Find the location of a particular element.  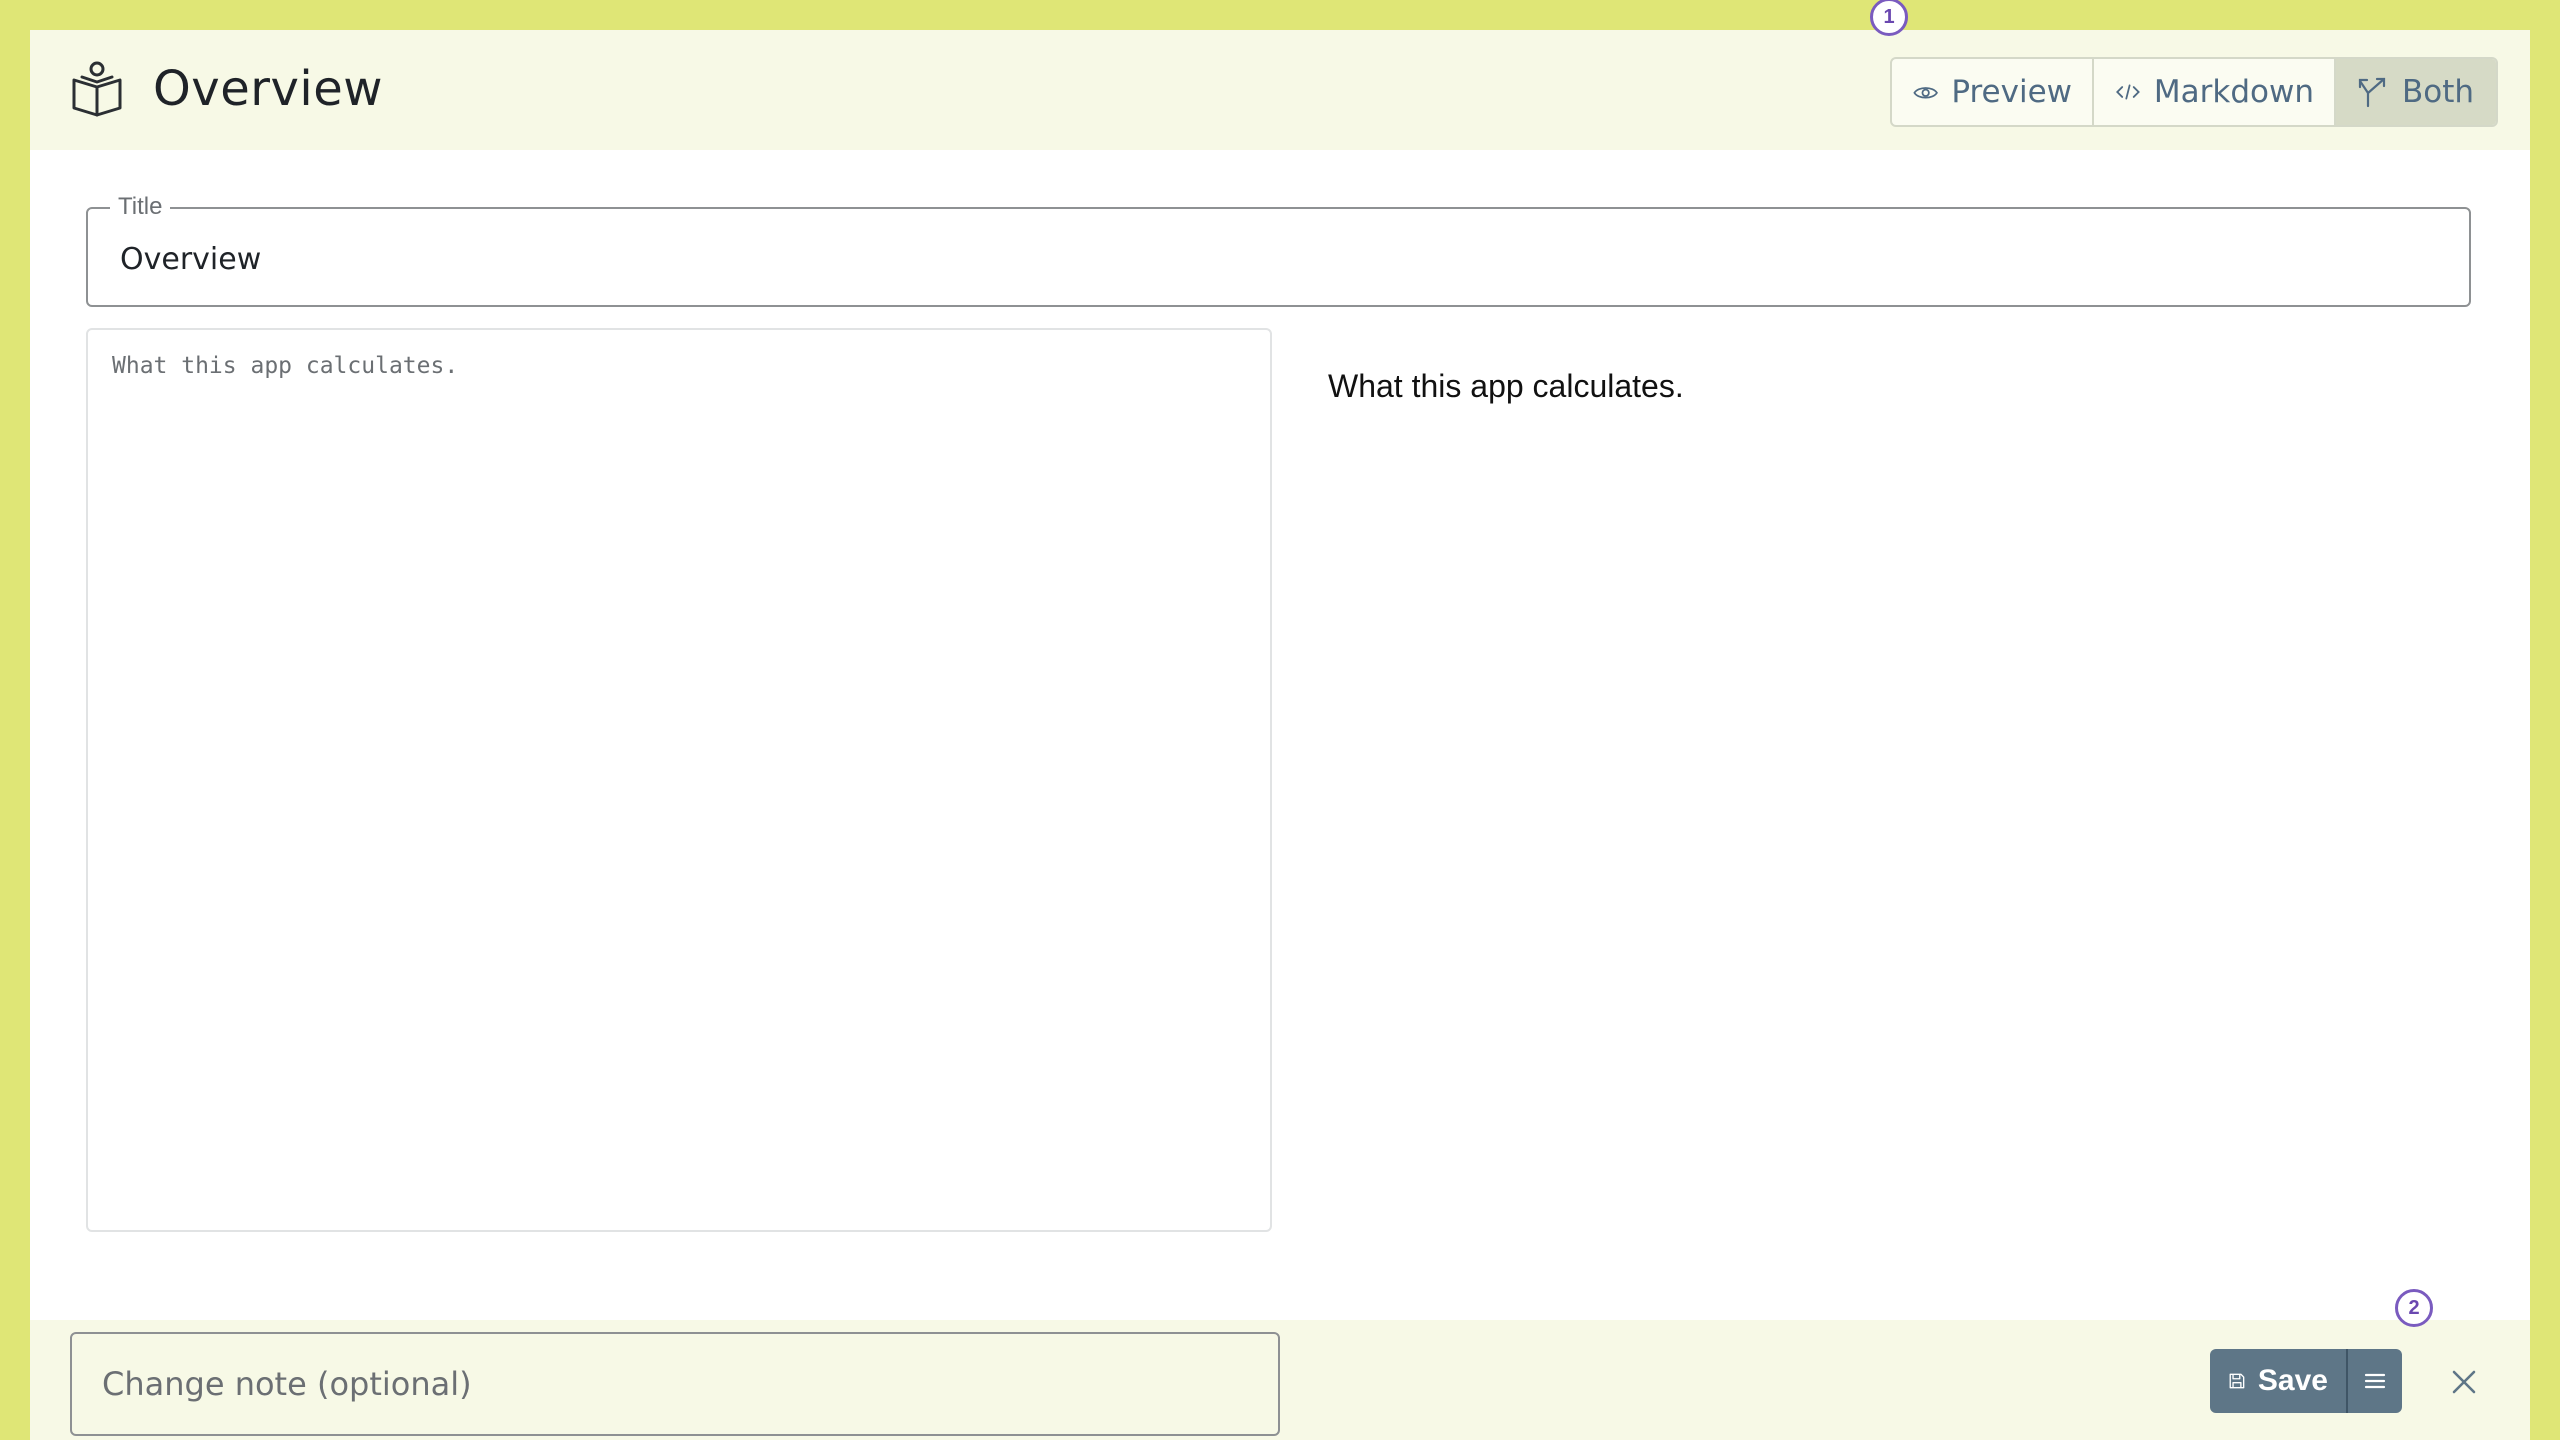

close-icon is located at coordinates (2464, 1382).